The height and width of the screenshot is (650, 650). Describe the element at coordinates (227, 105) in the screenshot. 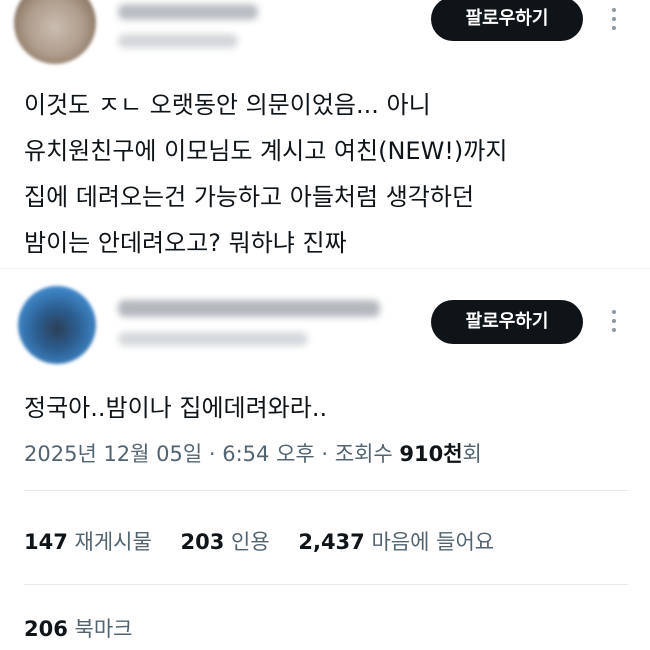

I see `tweet-text-line: 이것도 ㅈㄴ 오랫동안 의문이었음... 아니` at that location.